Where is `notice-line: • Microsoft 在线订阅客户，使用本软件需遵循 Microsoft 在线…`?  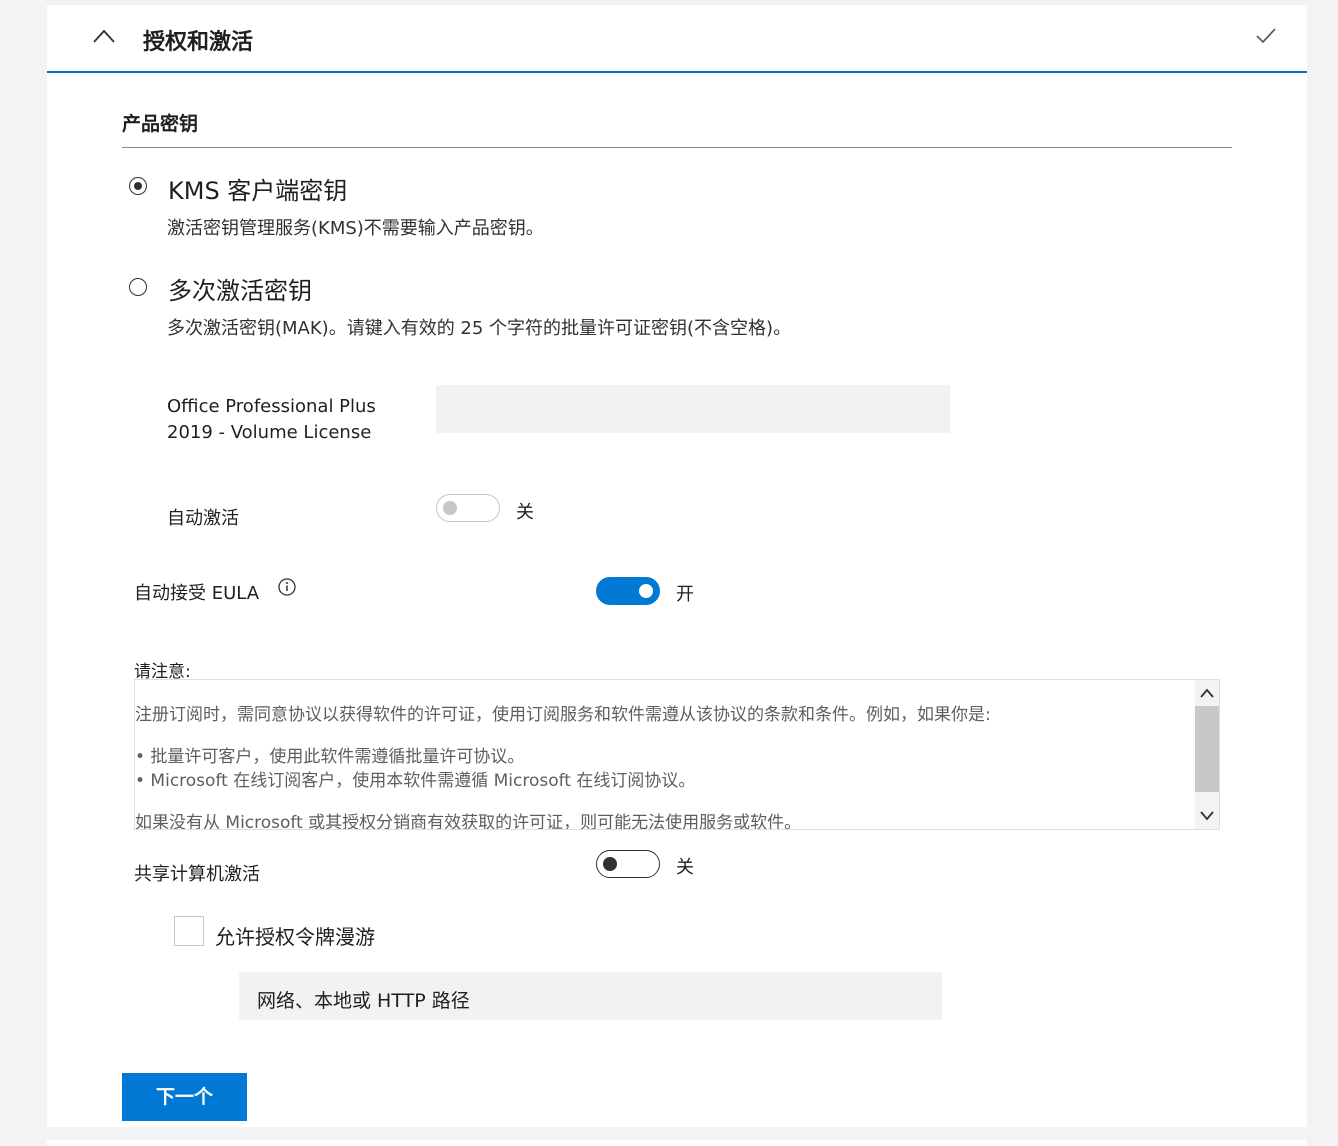 notice-line: • Microsoft 在线订阅客户，使用本软件需遵循 Microsoft 在线… is located at coordinates (415, 781).